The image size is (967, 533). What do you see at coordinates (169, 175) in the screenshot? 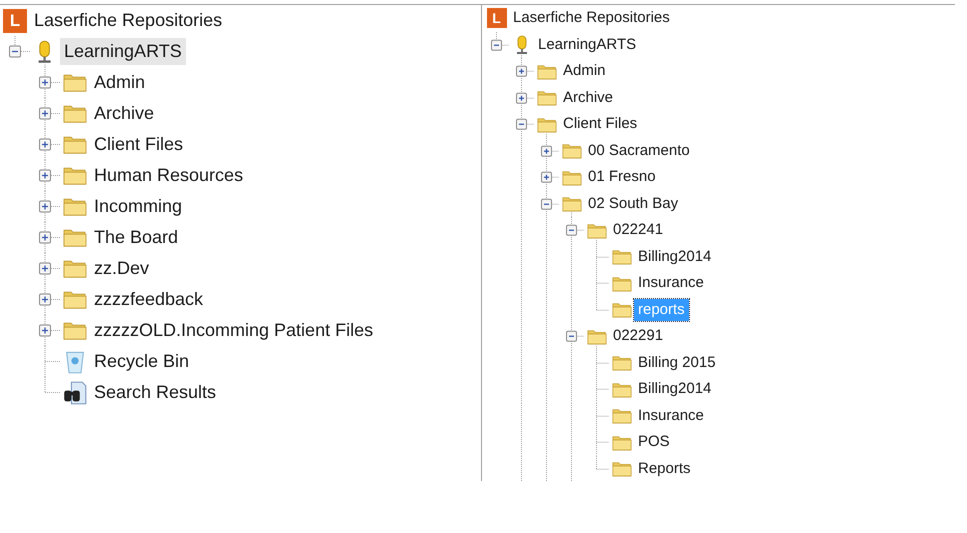
I see `tree-item-label: Human Resources` at bounding box center [169, 175].